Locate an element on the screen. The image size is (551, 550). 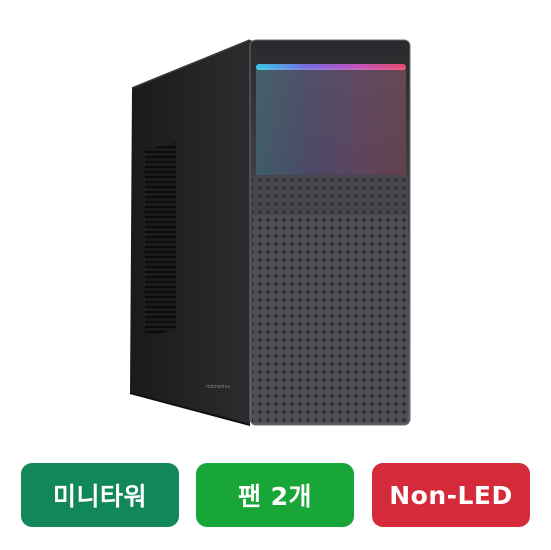
badge-fan-count: 팬 2개 is located at coordinates (275, 495).